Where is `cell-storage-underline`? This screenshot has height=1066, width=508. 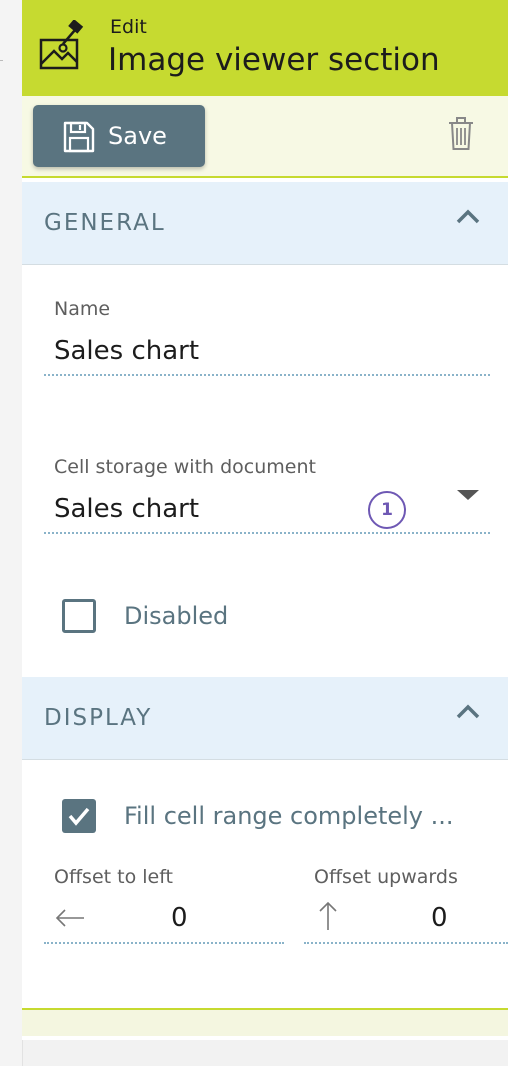
cell-storage-underline is located at coordinates (267, 533).